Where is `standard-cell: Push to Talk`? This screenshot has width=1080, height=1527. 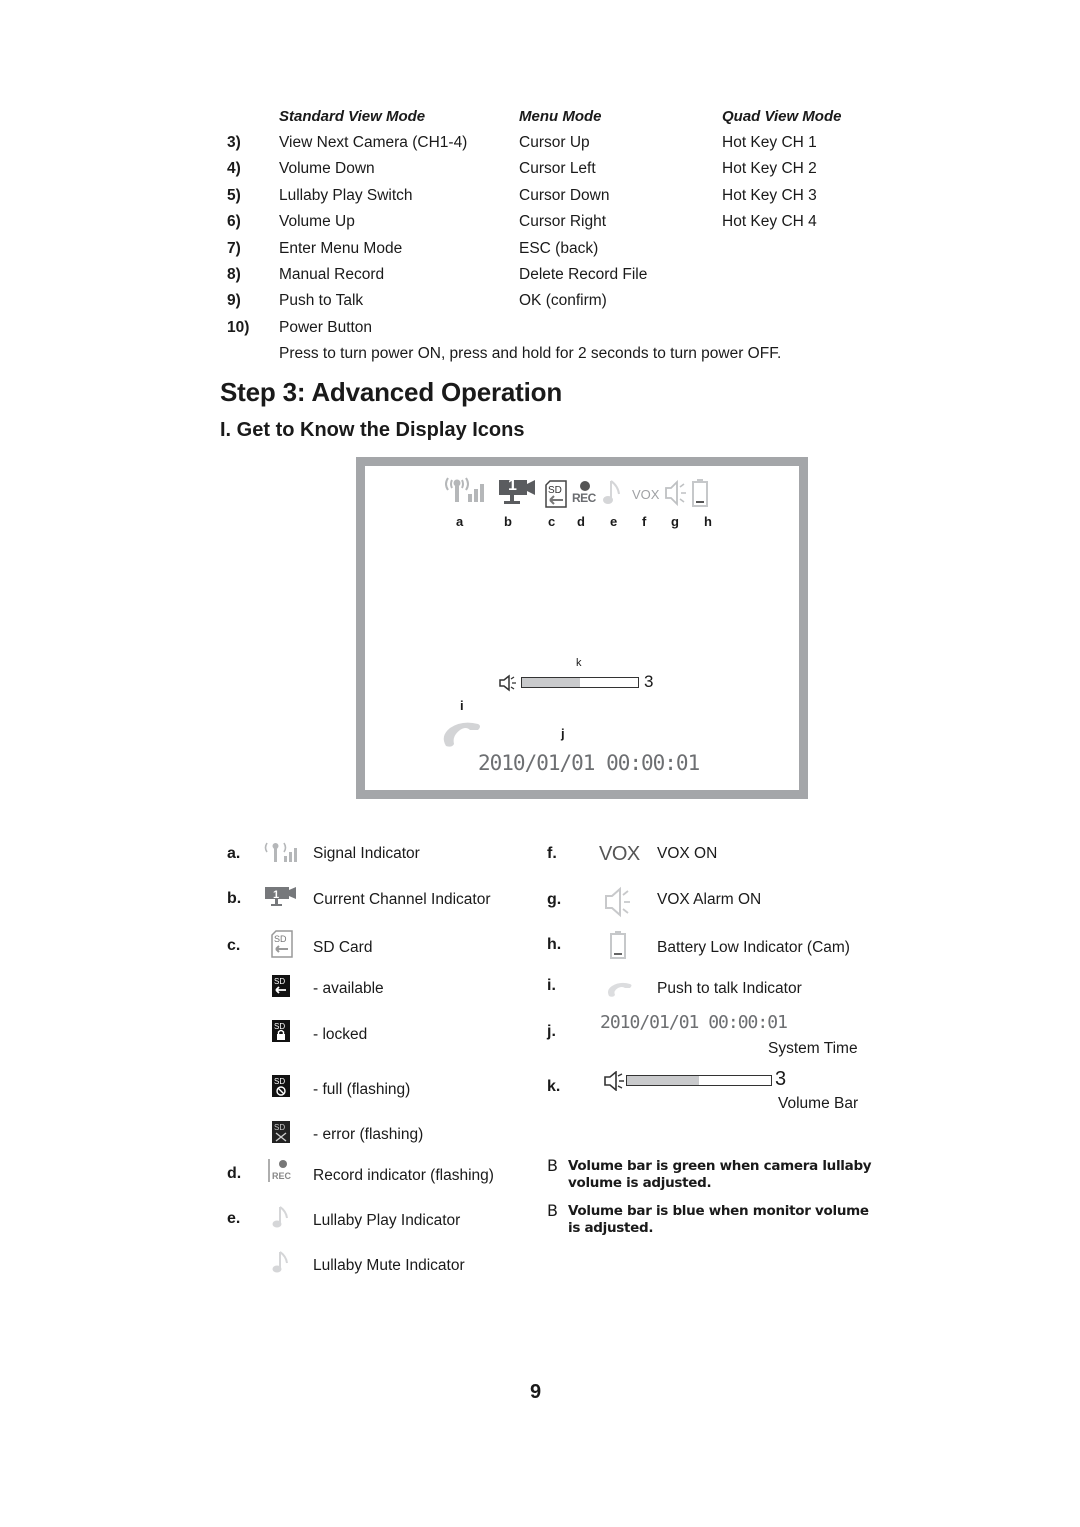
standard-cell: Push to Talk is located at coordinates (321, 300).